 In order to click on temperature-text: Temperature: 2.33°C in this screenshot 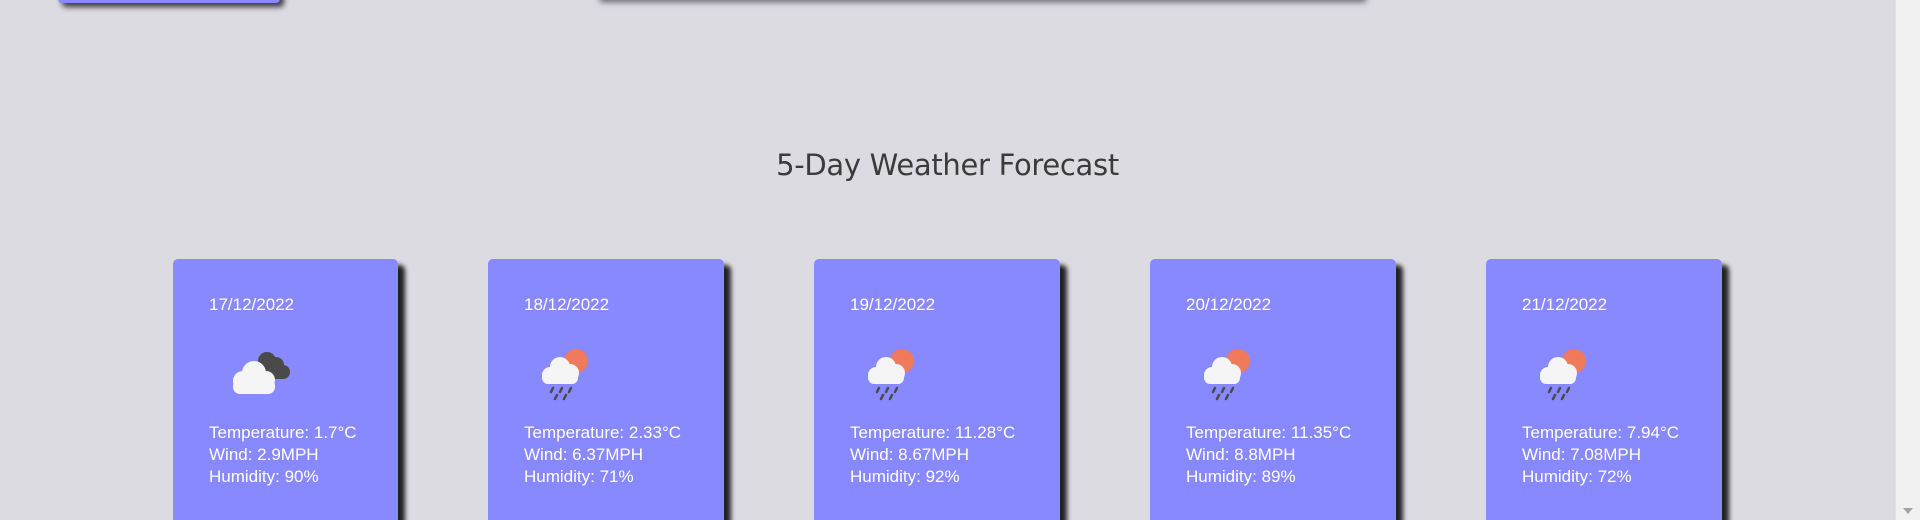, I will do `click(603, 432)`.